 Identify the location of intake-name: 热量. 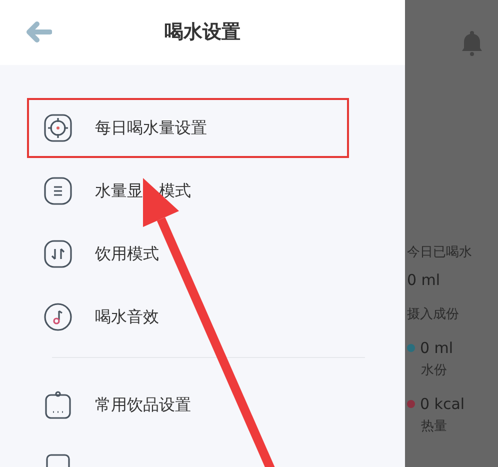
(434, 427).